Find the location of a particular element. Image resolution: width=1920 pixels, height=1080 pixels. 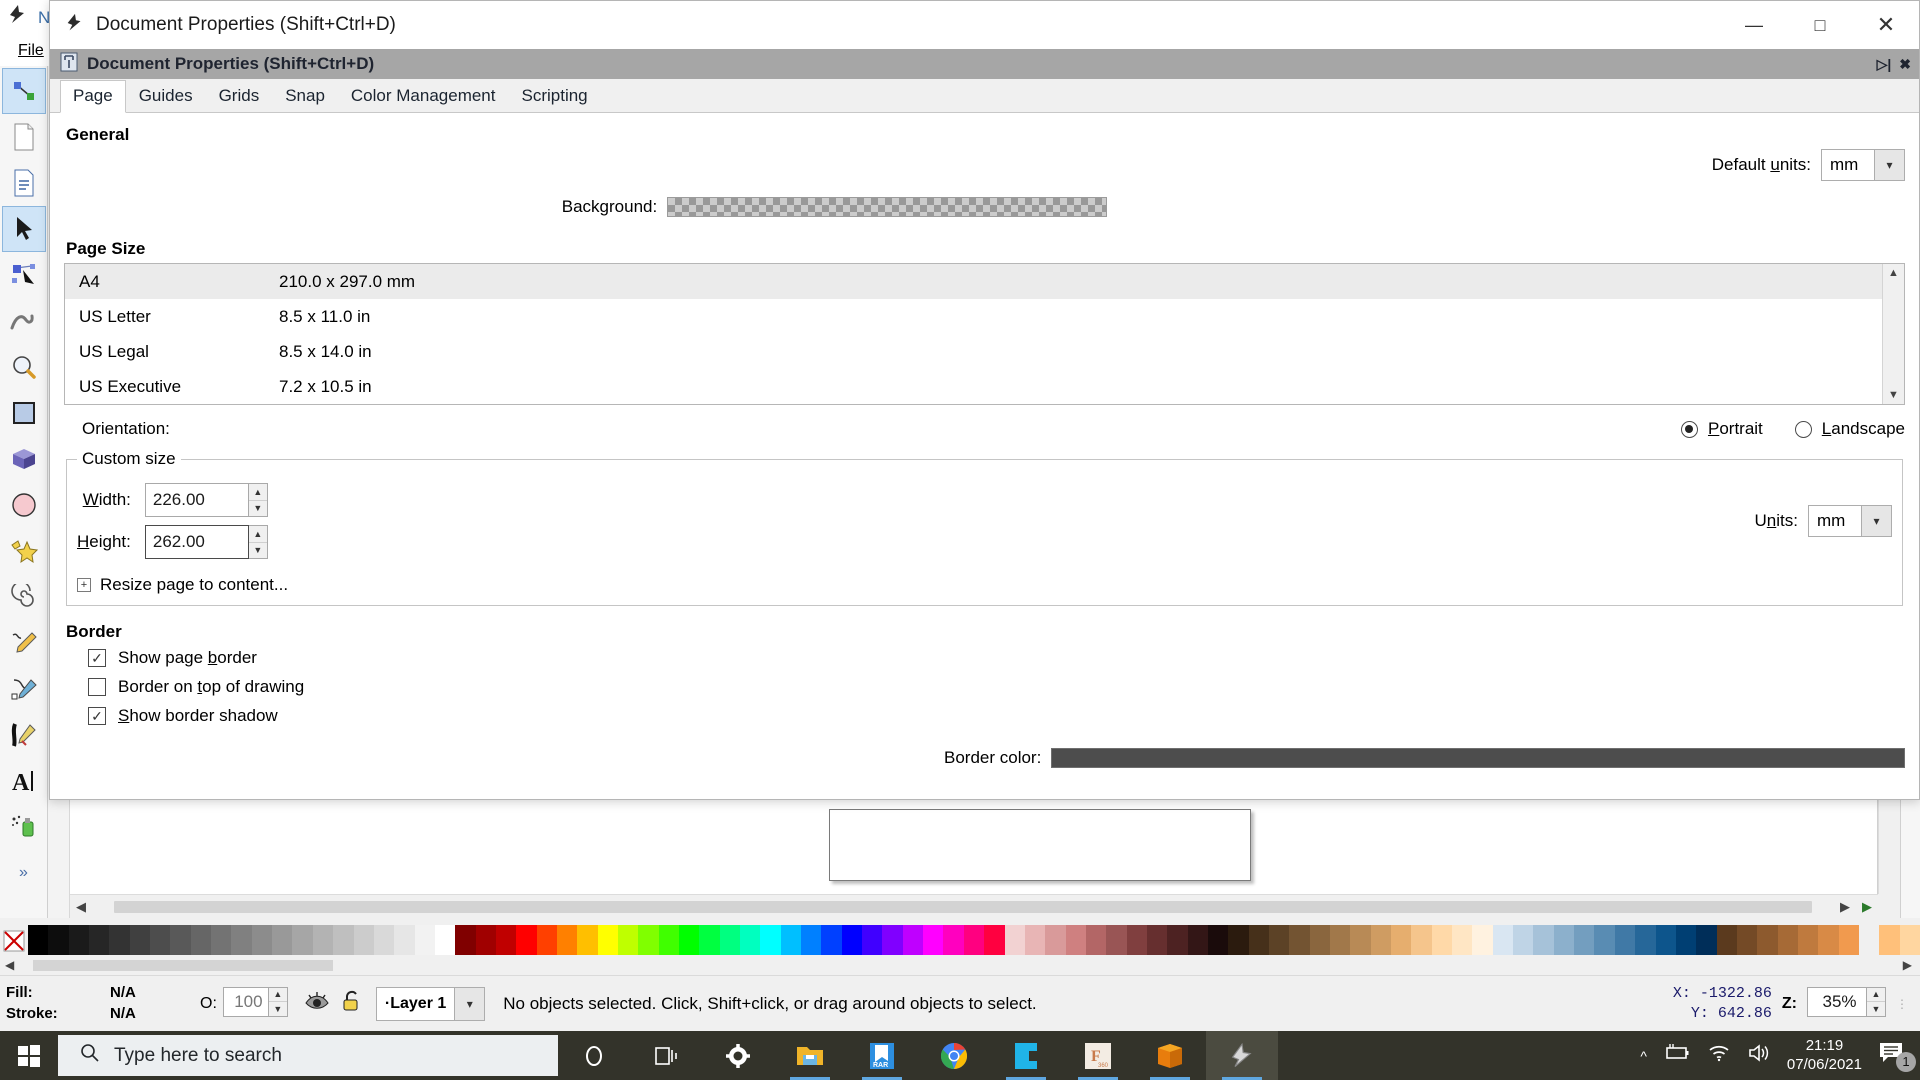

color-palette is located at coordinates (960, 941).